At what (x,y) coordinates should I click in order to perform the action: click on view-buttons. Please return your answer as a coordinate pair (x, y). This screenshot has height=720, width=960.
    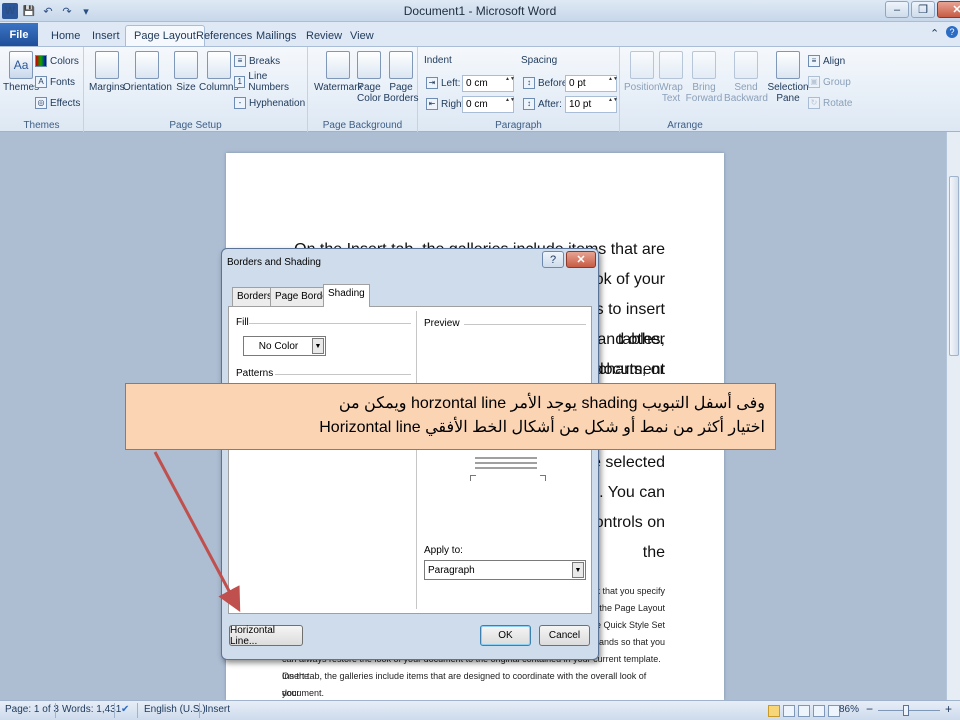
    Looking at the image, I should click on (804, 711).